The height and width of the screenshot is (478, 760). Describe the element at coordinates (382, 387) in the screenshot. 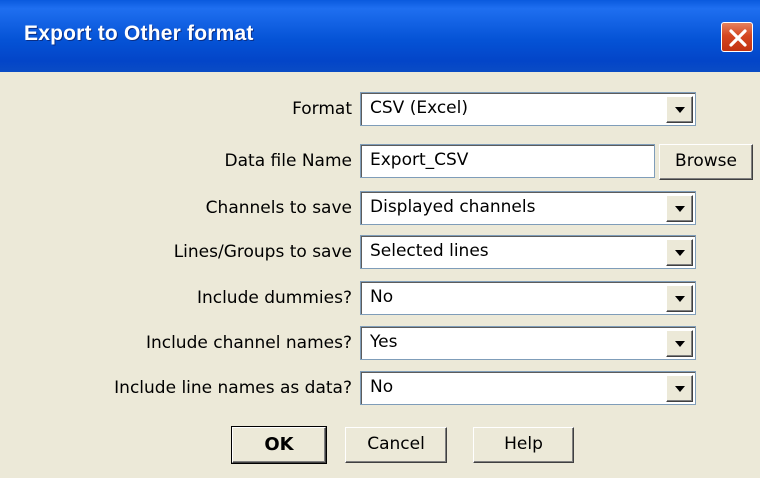

I see `line-names-value: No` at that location.